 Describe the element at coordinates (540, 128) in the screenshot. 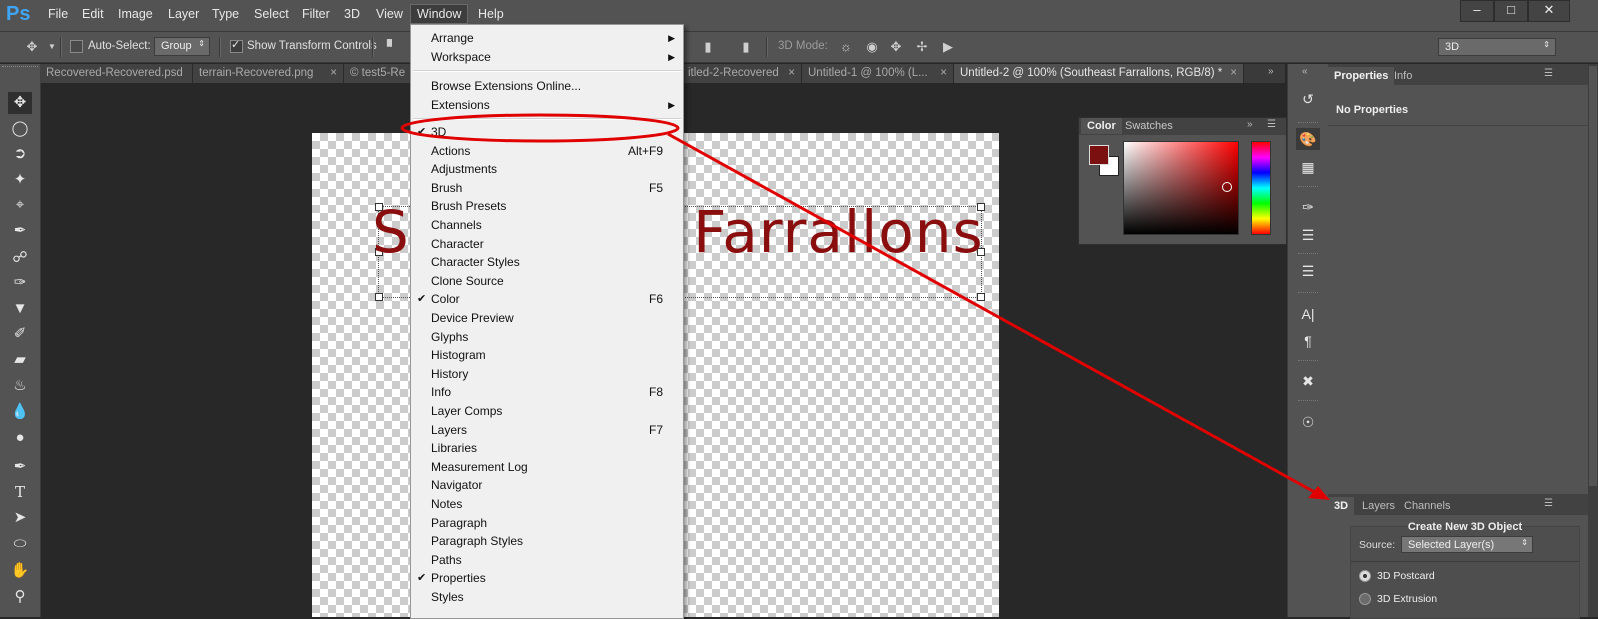

I see `annotation-ellipse` at that location.